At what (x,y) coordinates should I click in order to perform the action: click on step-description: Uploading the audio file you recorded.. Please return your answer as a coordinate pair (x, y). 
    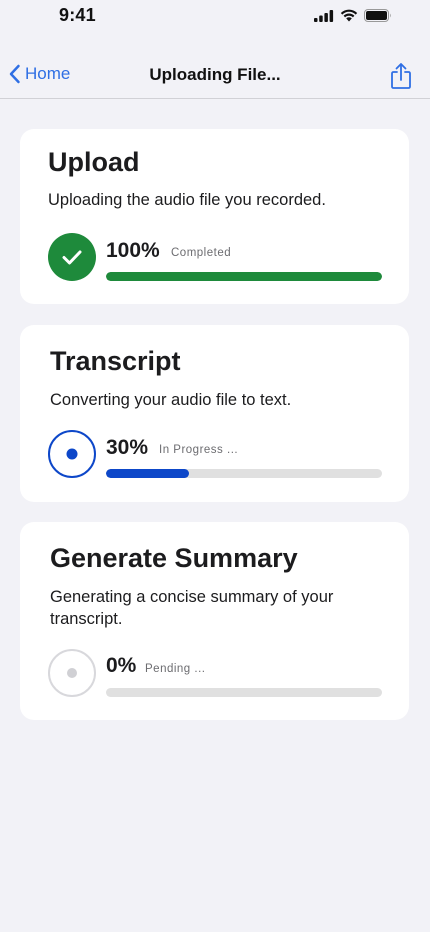
    Looking at the image, I should click on (187, 200).